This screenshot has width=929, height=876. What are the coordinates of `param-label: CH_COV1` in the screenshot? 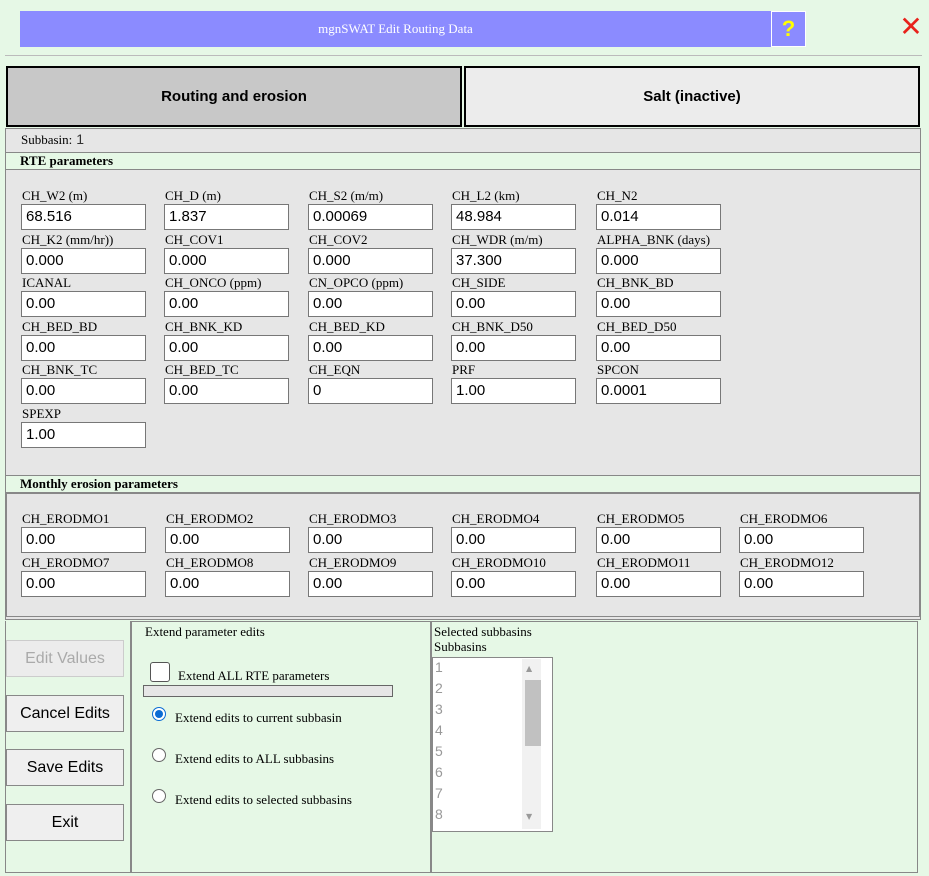 It's located at (194, 239).